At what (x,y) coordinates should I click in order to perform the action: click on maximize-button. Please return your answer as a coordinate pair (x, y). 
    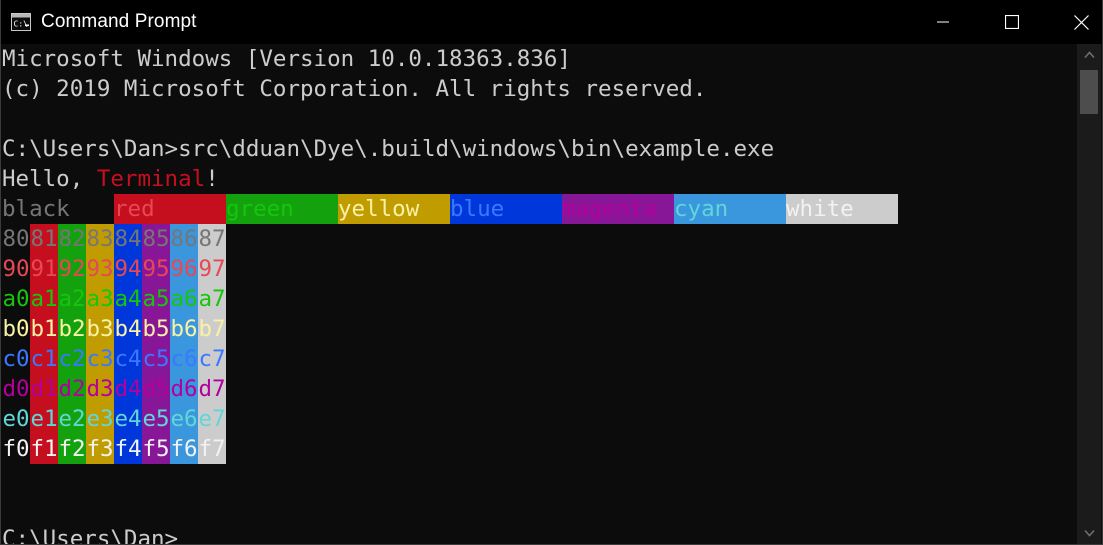
    Looking at the image, I should click on (1012, 22).